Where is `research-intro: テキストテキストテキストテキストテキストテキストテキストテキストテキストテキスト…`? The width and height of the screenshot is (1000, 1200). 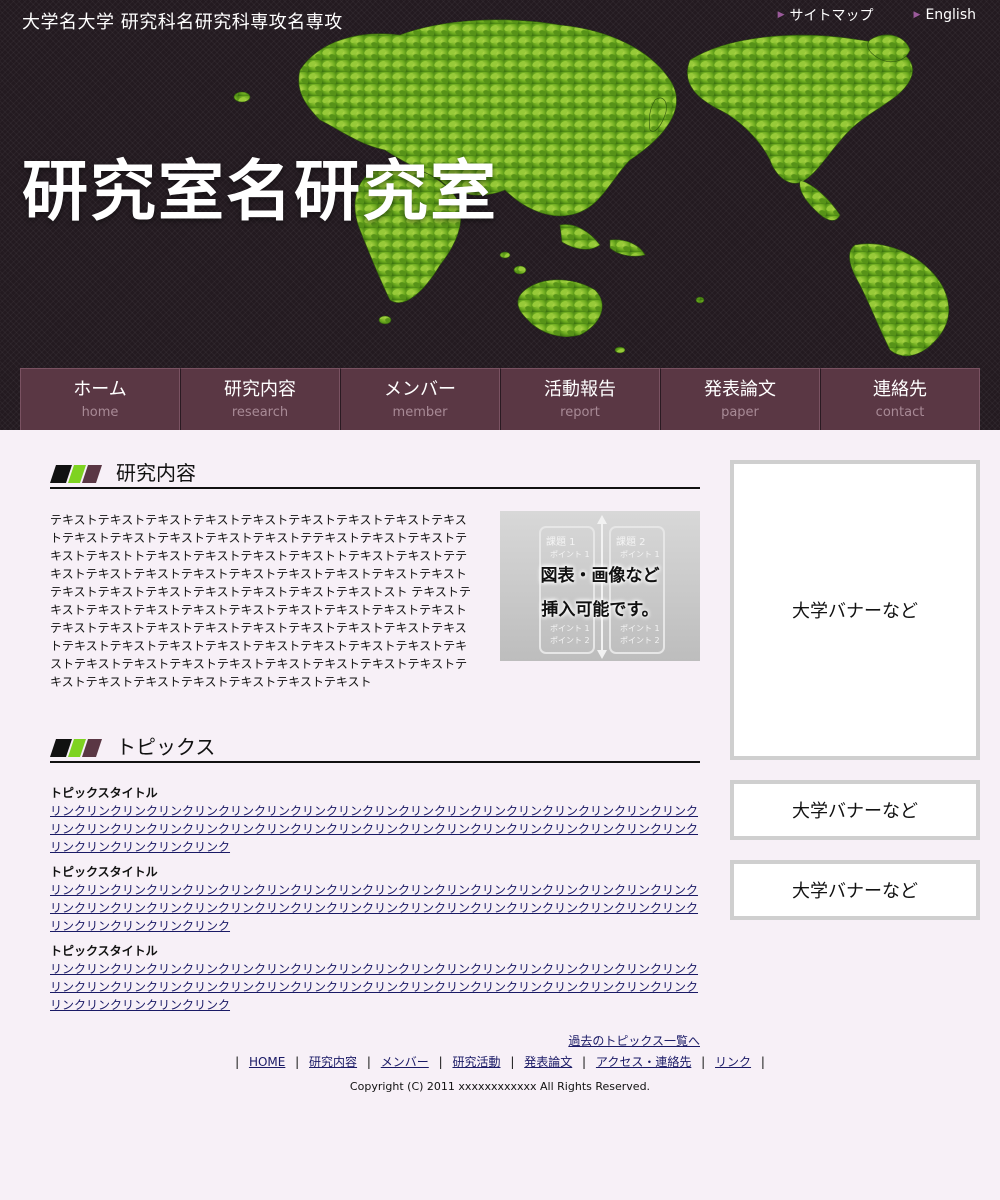
research-intro: テキストテキストテキストテキストテキストテキストテキストテキストテキストテキスト… is located at coordinates (375, 601).